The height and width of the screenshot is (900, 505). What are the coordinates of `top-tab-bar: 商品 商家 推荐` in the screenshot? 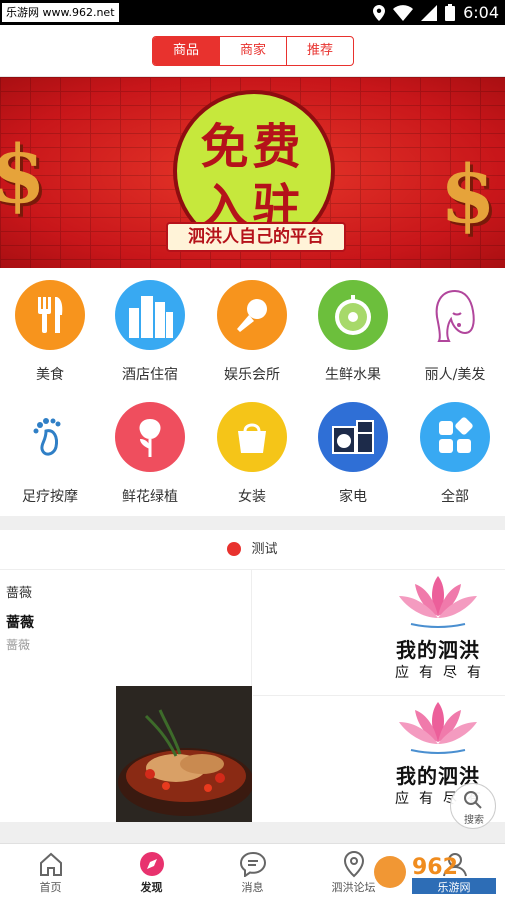 It's located at (252, 51).